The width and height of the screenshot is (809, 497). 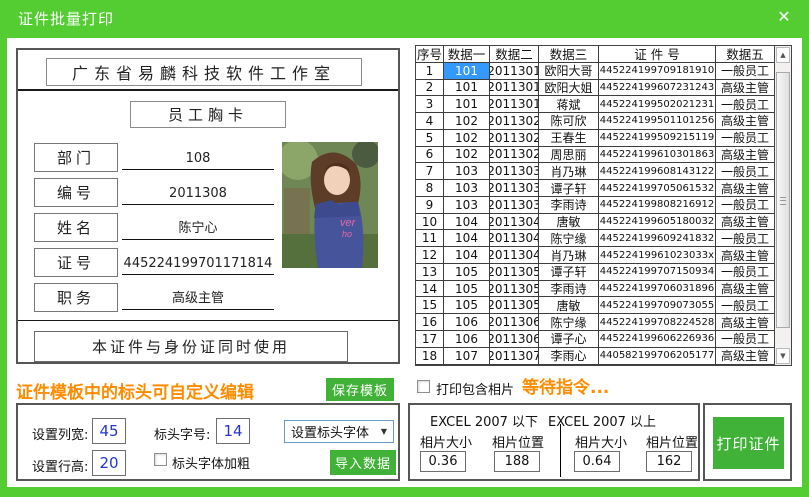 What do you see at coordinates (430, 172) in the screenshot?
I see `table-cell: 7` at bounding box center [430, 172].